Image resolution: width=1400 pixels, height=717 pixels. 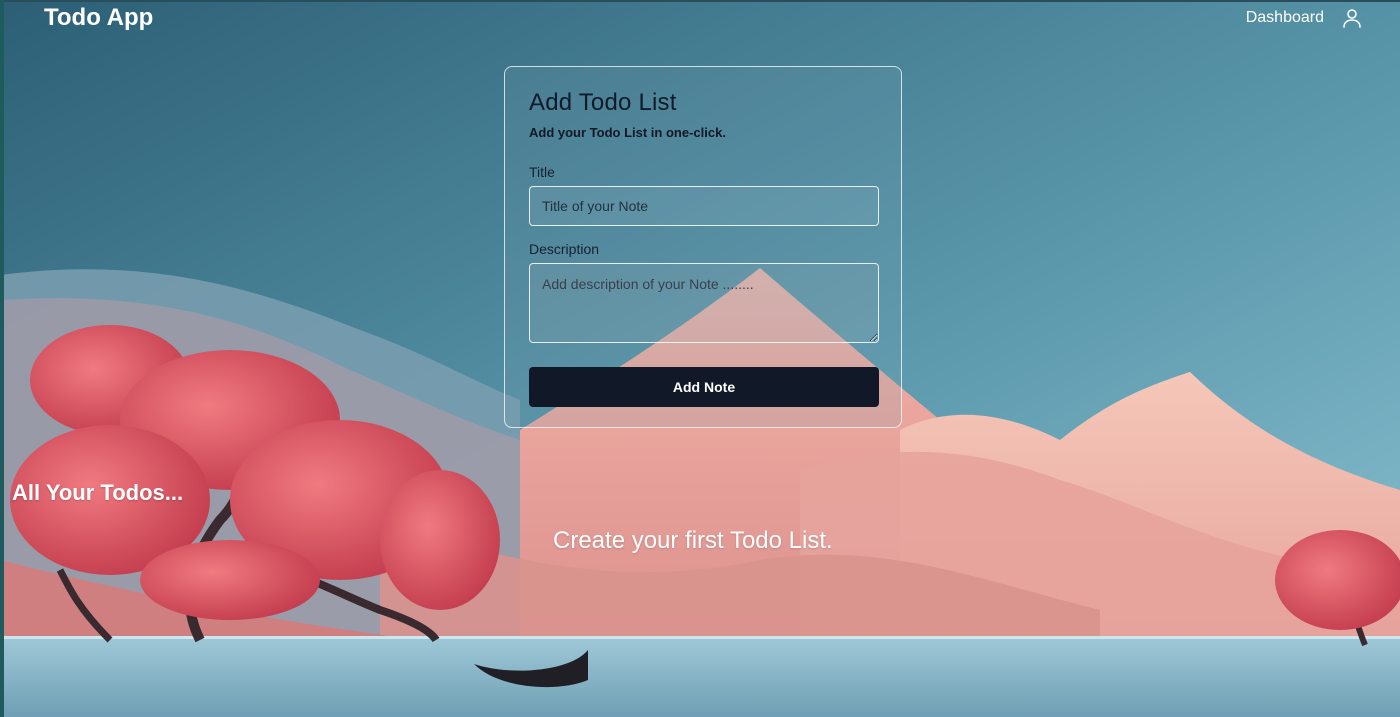 I want to click on form-subtitle: Add your Todo List in one-click., so click(x=627, y=132).